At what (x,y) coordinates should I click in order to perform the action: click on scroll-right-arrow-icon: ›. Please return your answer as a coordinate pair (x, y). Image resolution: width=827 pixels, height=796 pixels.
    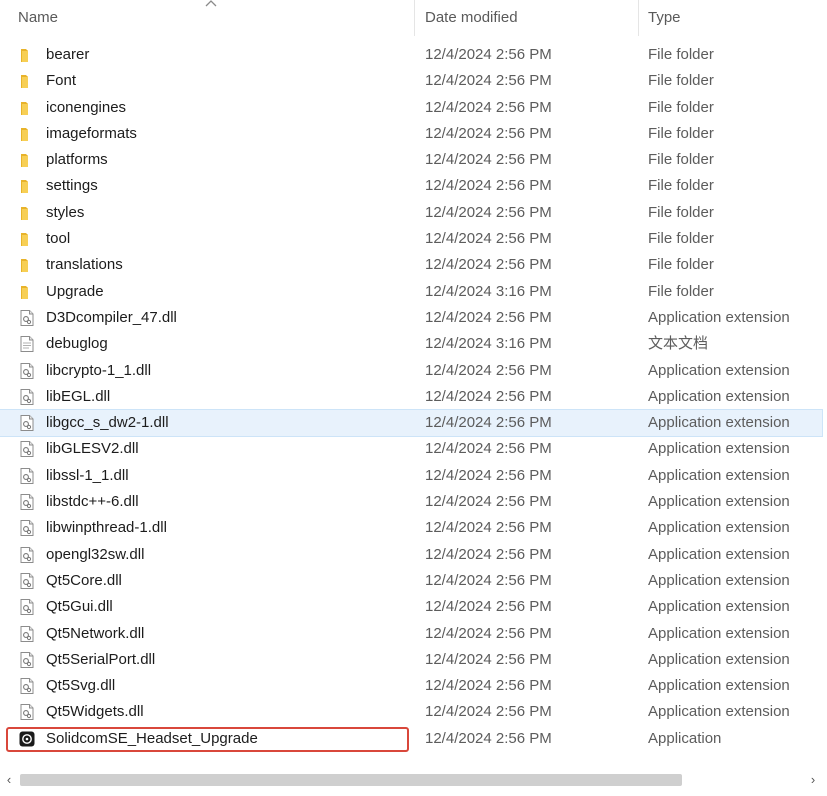
    Looking at the image, I should click on (813, 780).